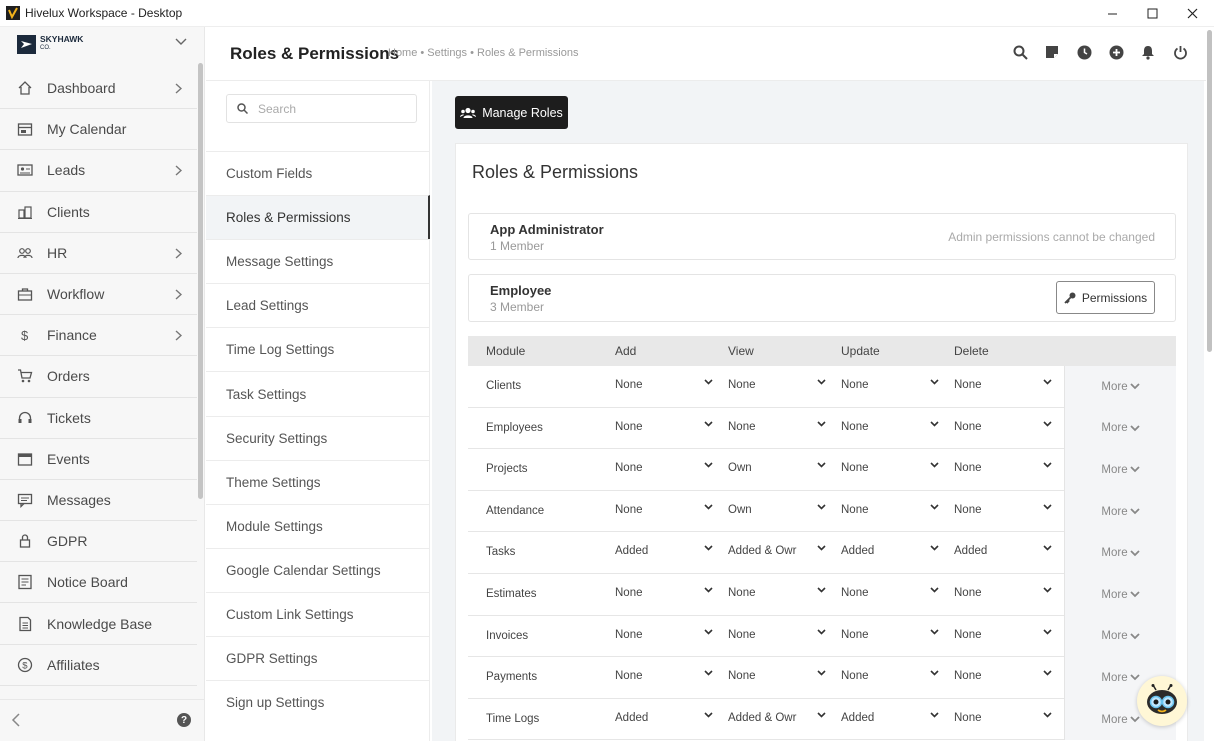  I want to click on settings-item-message-settings: Message Settings, so click(318, 261).